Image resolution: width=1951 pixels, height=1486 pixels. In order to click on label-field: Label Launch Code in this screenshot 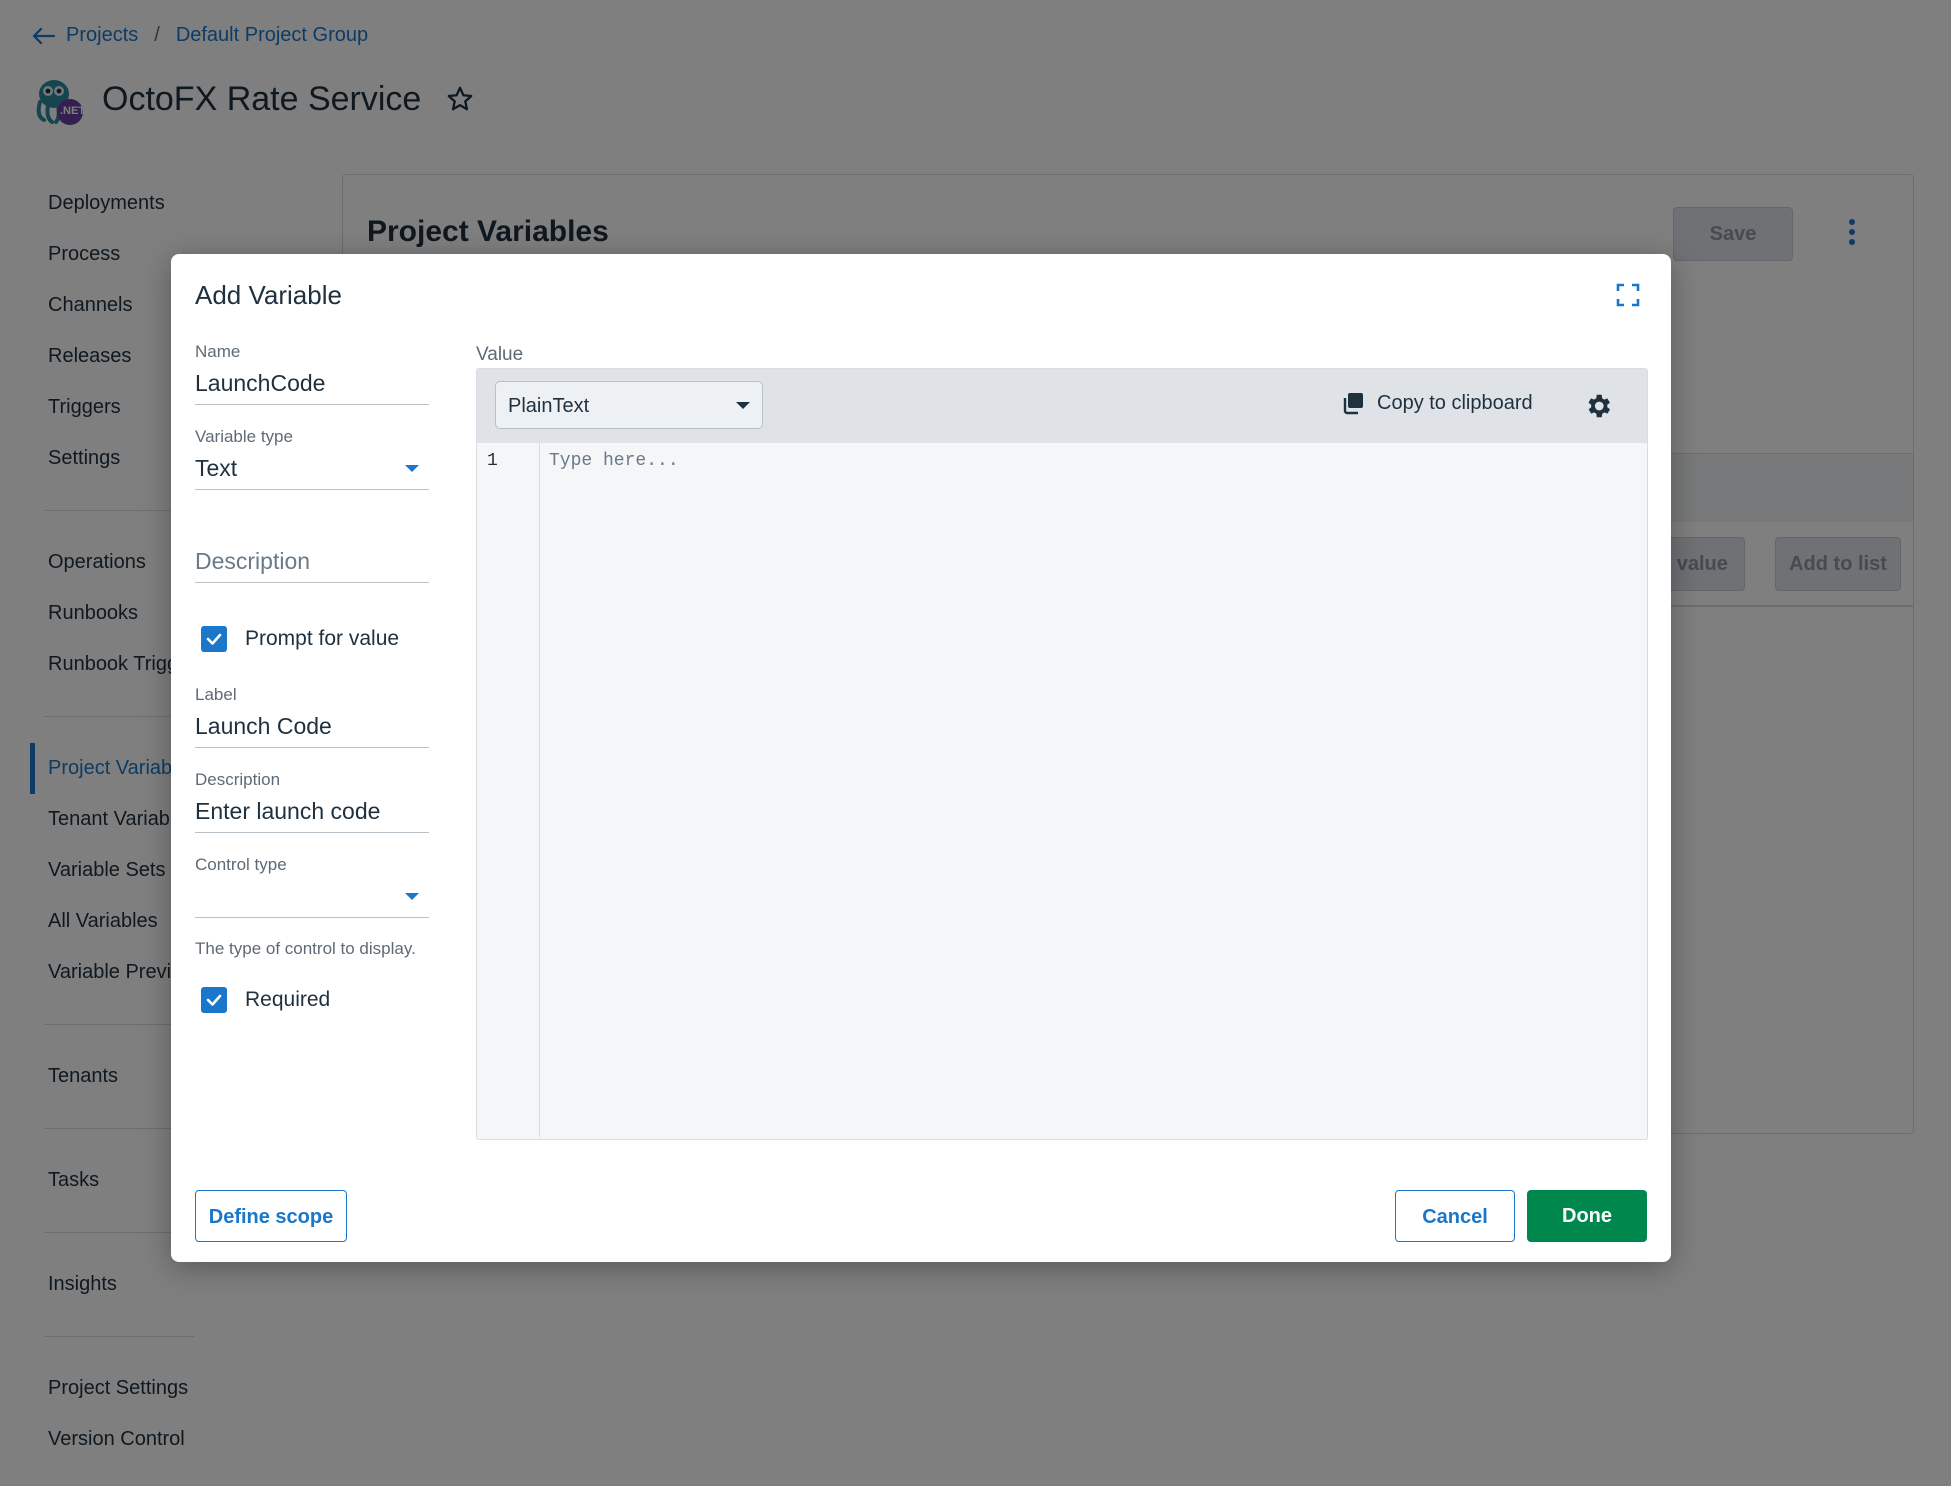, I will do `click(312, 716)`.